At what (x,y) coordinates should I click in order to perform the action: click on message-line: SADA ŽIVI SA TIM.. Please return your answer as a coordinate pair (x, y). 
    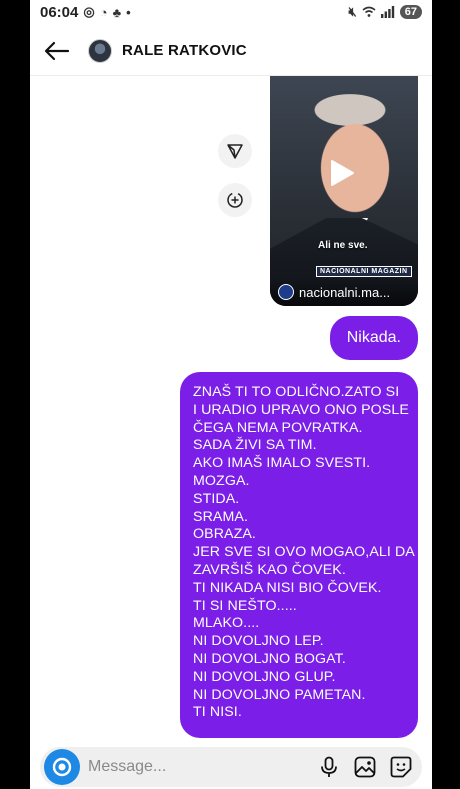
    Looking at the image, I should click on (255, 445).